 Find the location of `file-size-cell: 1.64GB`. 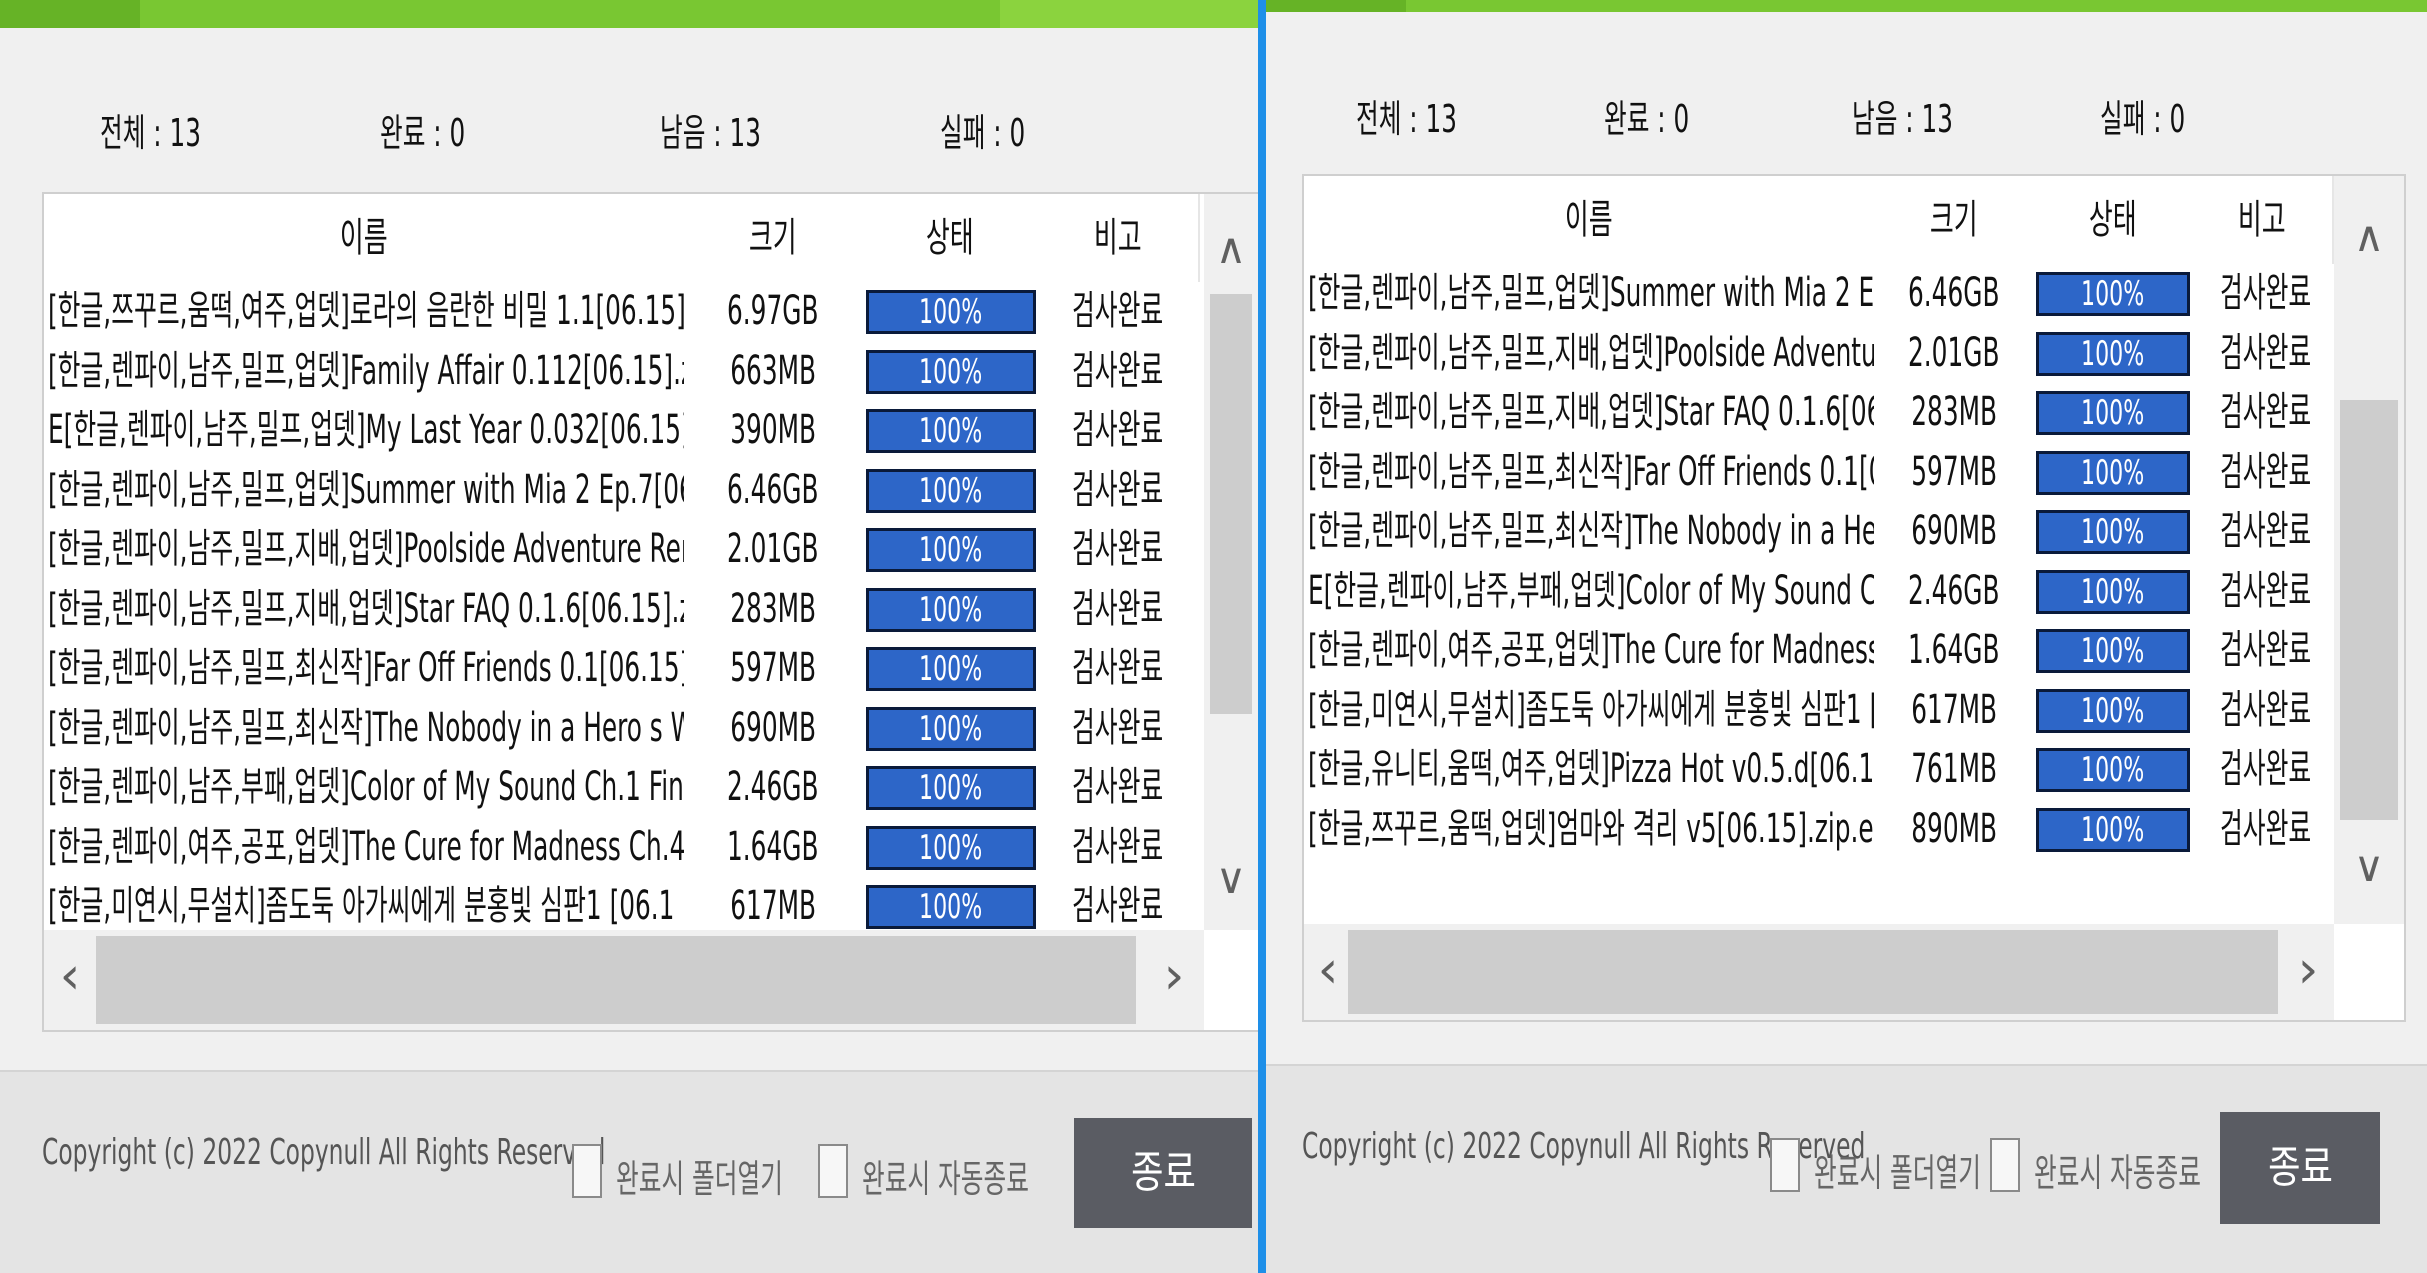

file-size-cell: 1.64GB is located at coordinates (773, 846).